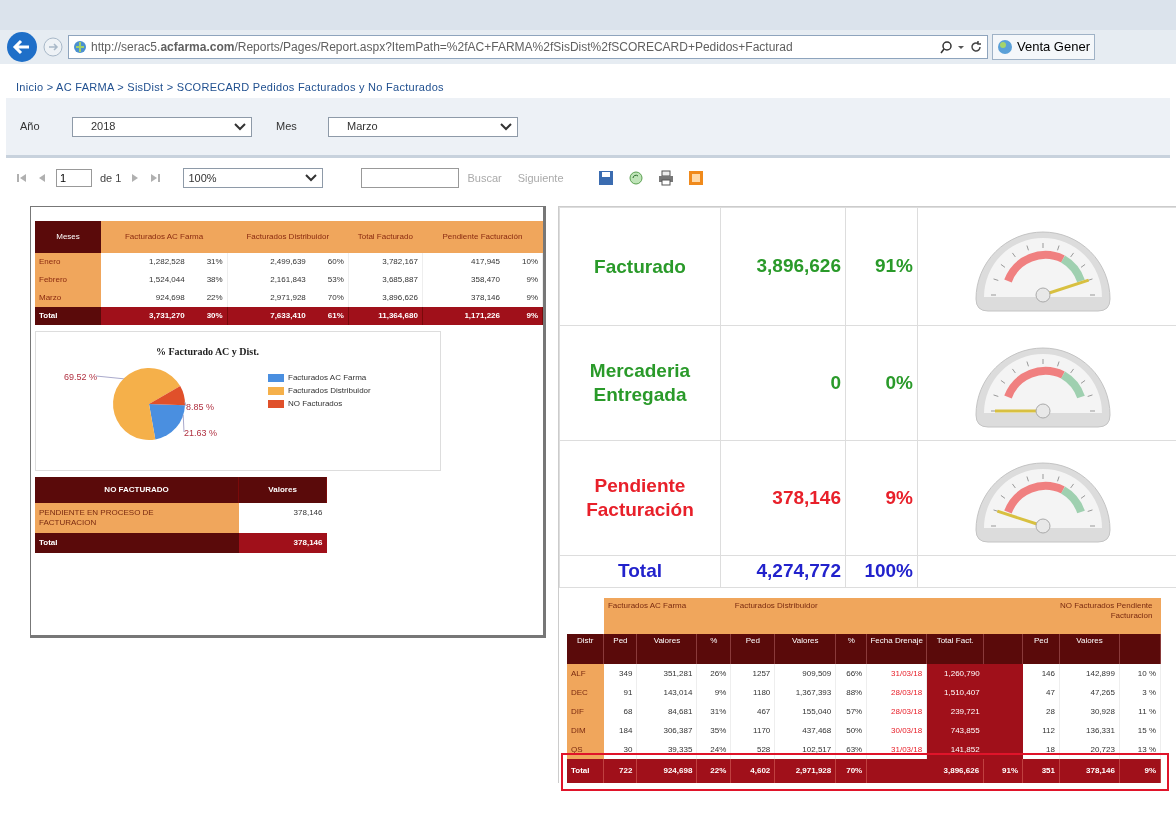 Image resolution: width=1176 pixels, height=838 pixels. Describe the element at coordinates (423, 126) in the screenshot. I see `dropdown: Marzo` at that location.